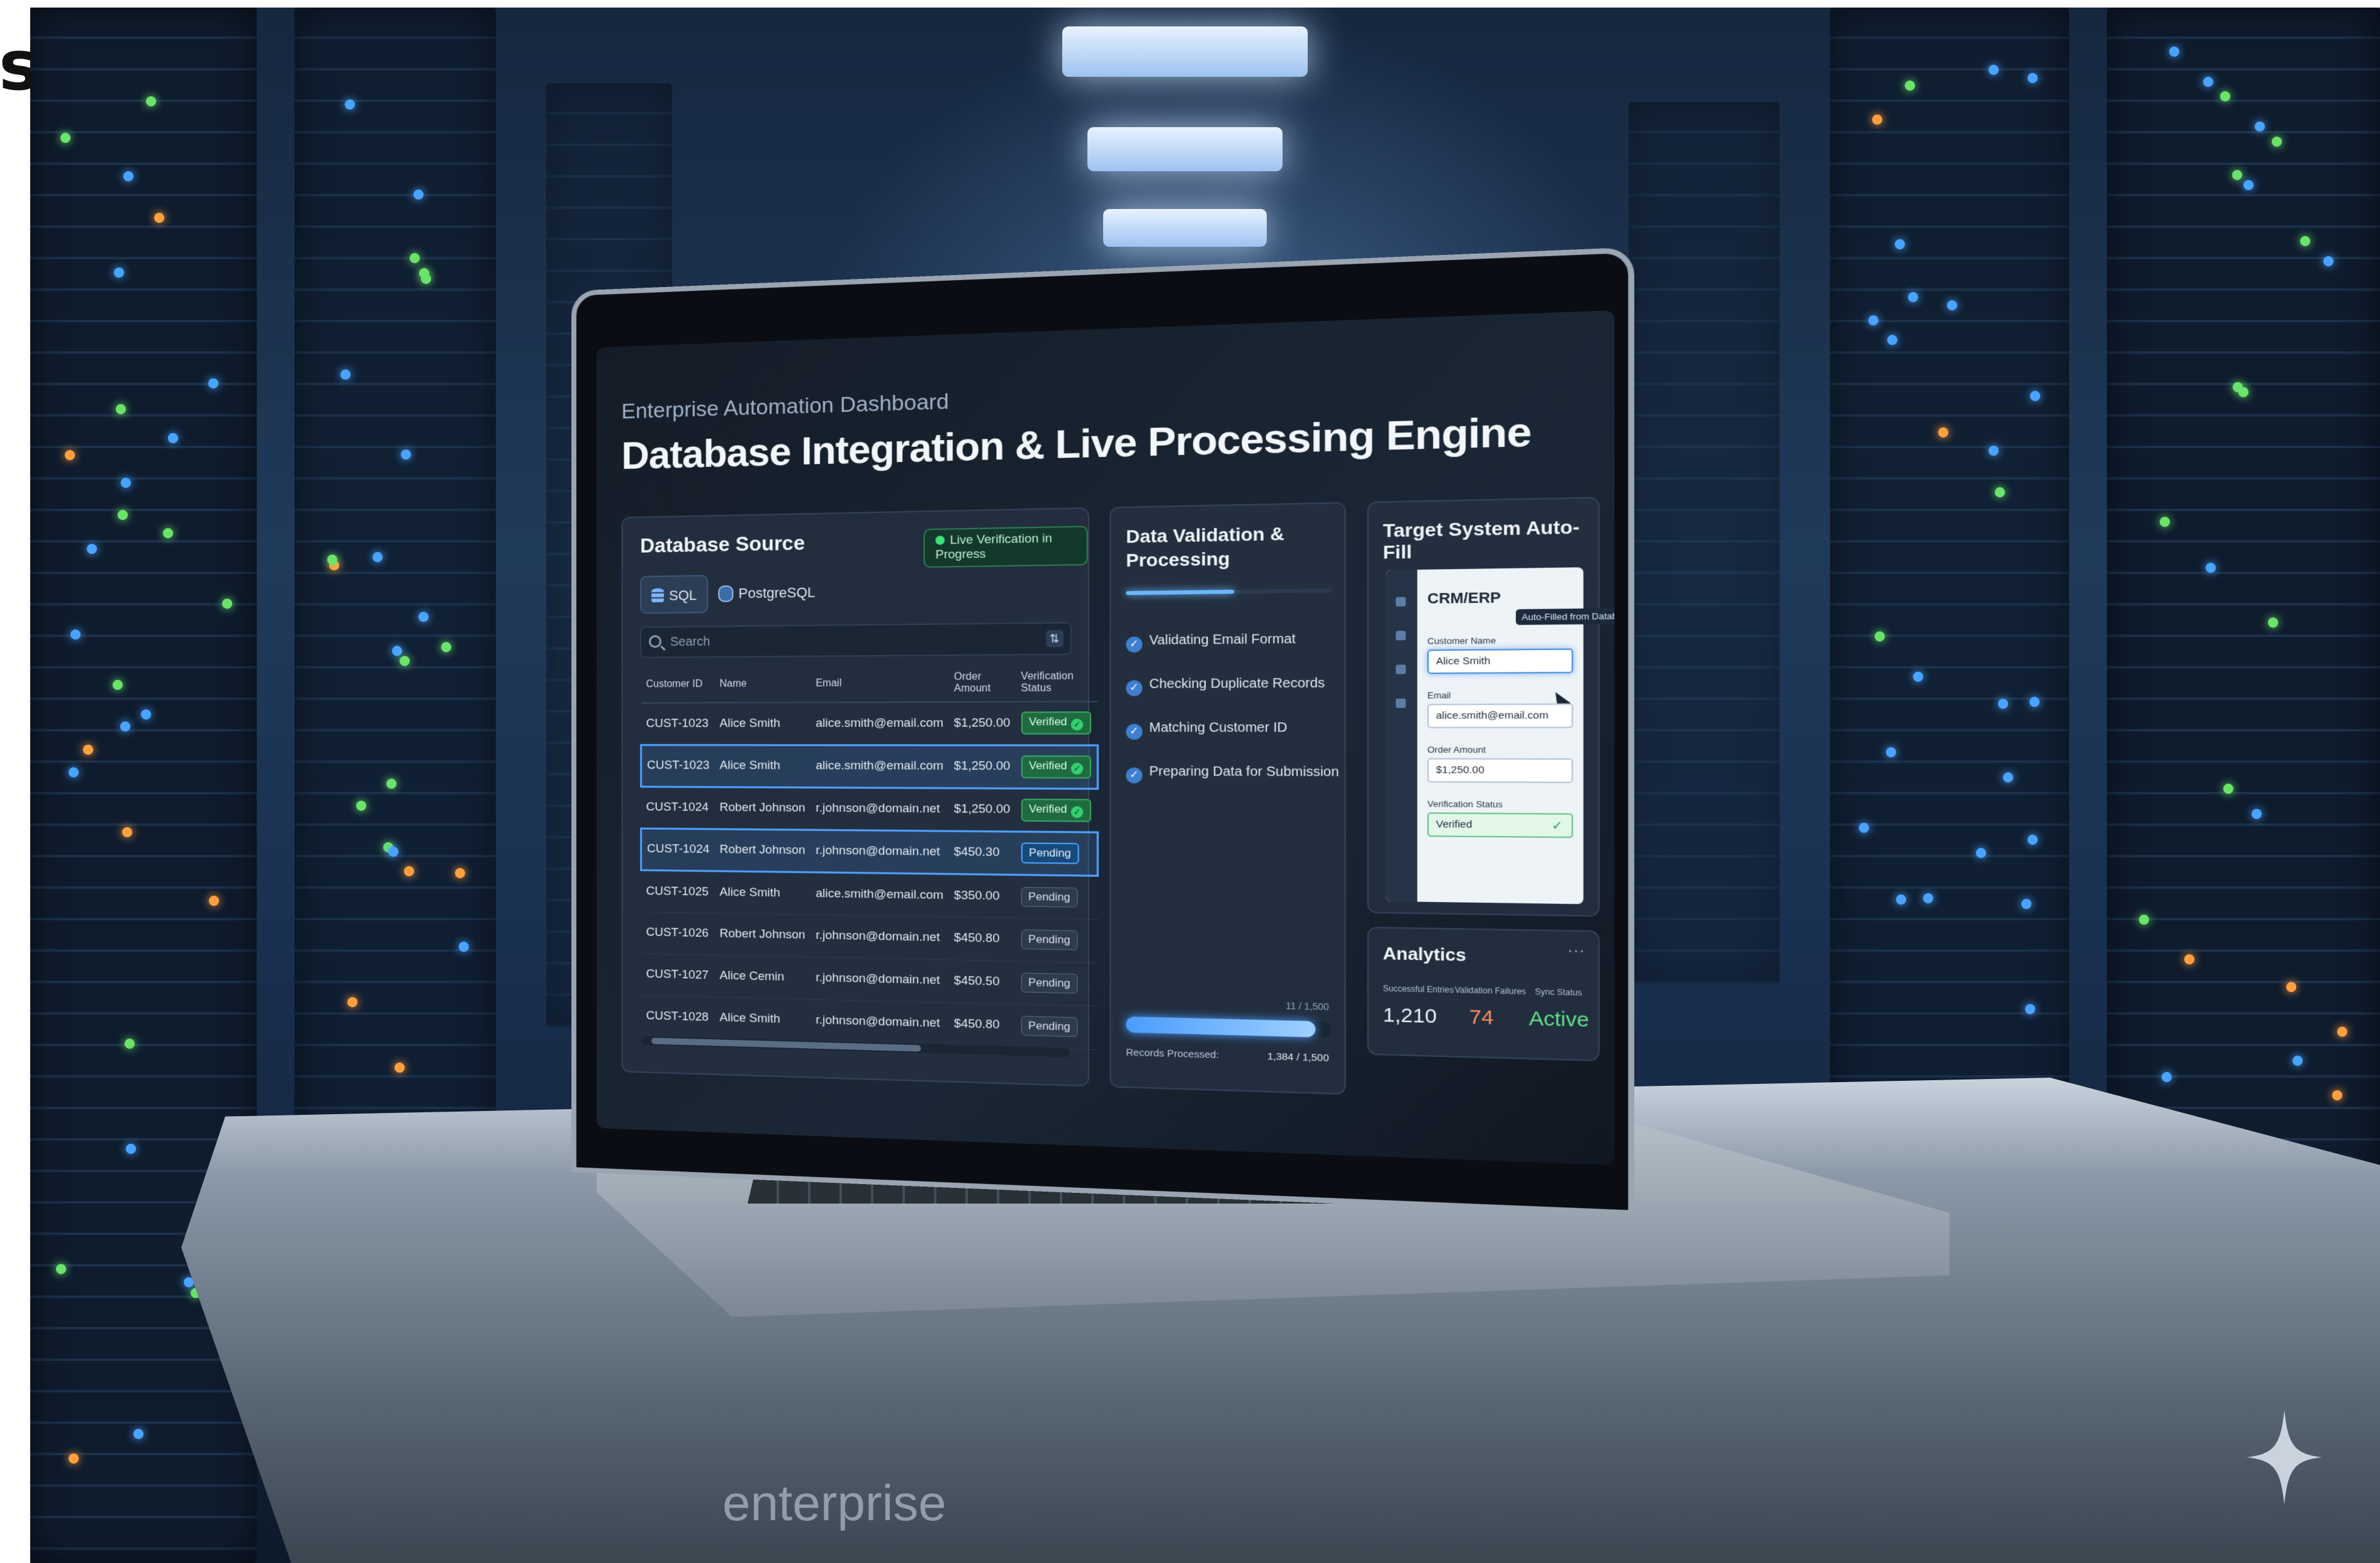 The width and height of the screenshot is (2380, 1563). Describe the element at coordinates (674, 594) in the screenshot. I see `tab-sql: SQL` at that location.